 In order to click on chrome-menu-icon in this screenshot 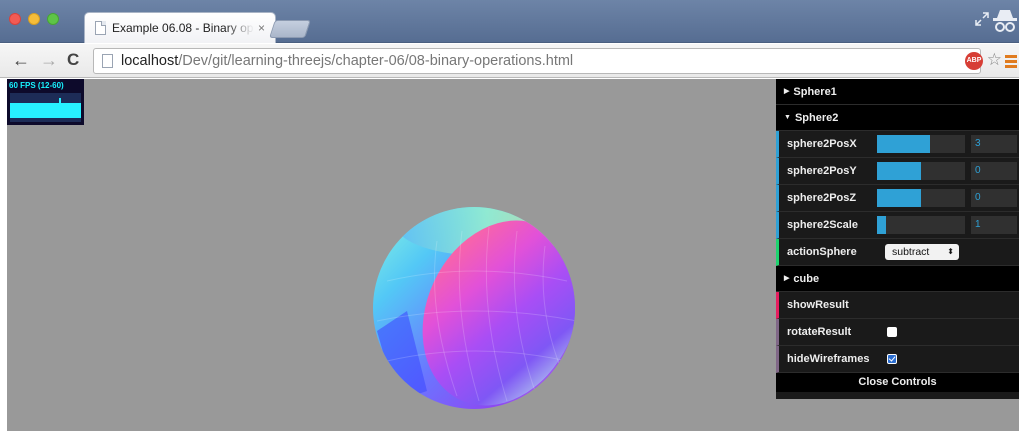, I will do `click(1011, 62)`.